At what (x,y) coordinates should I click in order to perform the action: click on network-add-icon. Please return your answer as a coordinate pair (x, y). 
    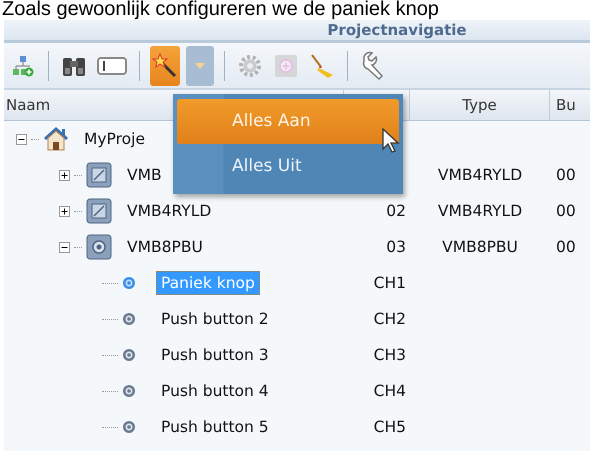
    Looking at the image, I should click on (23, 65).